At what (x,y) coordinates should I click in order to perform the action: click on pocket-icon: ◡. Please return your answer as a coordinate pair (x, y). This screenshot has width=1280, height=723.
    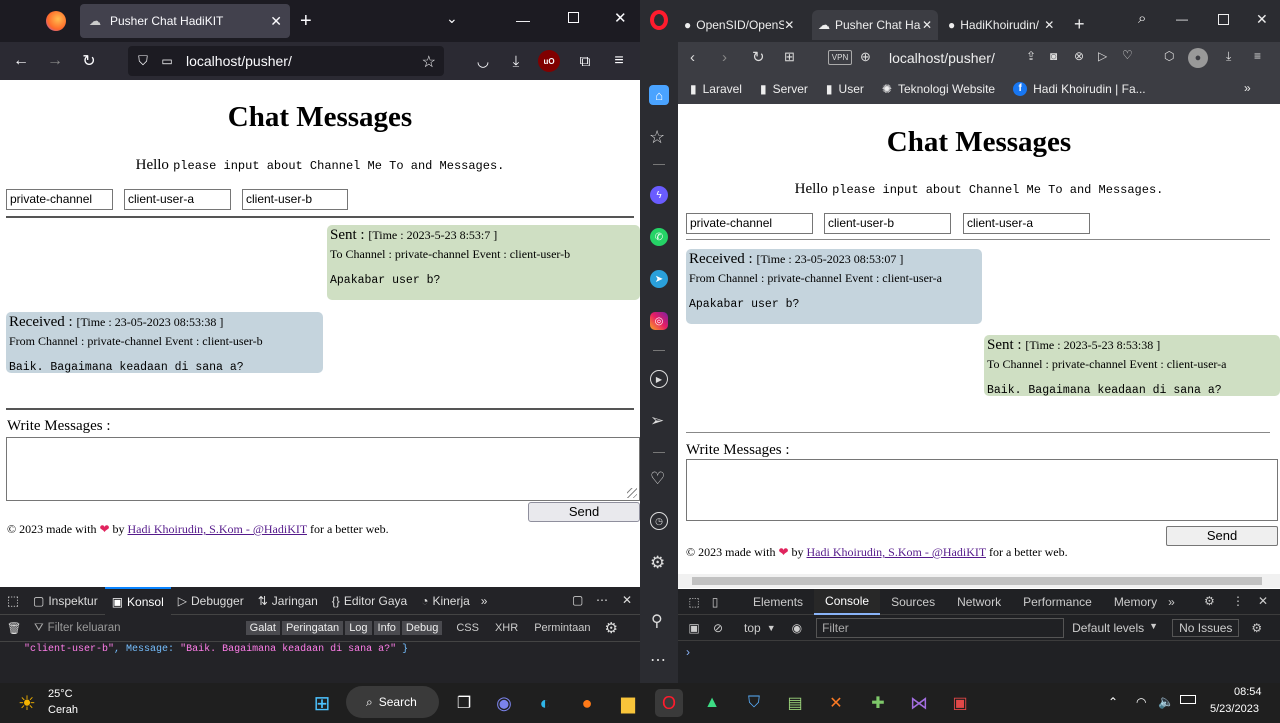
    Looking at the image, I should click on (483, 61).